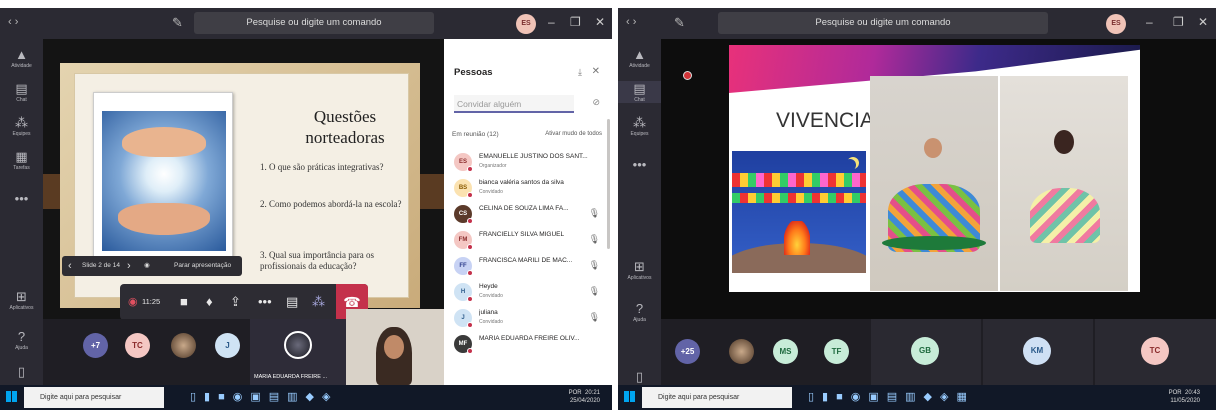  What do you see at coordinates (318, 302) in the screenshot?
I see `participants-icon: ⁂` at bounding box center [318, 302].